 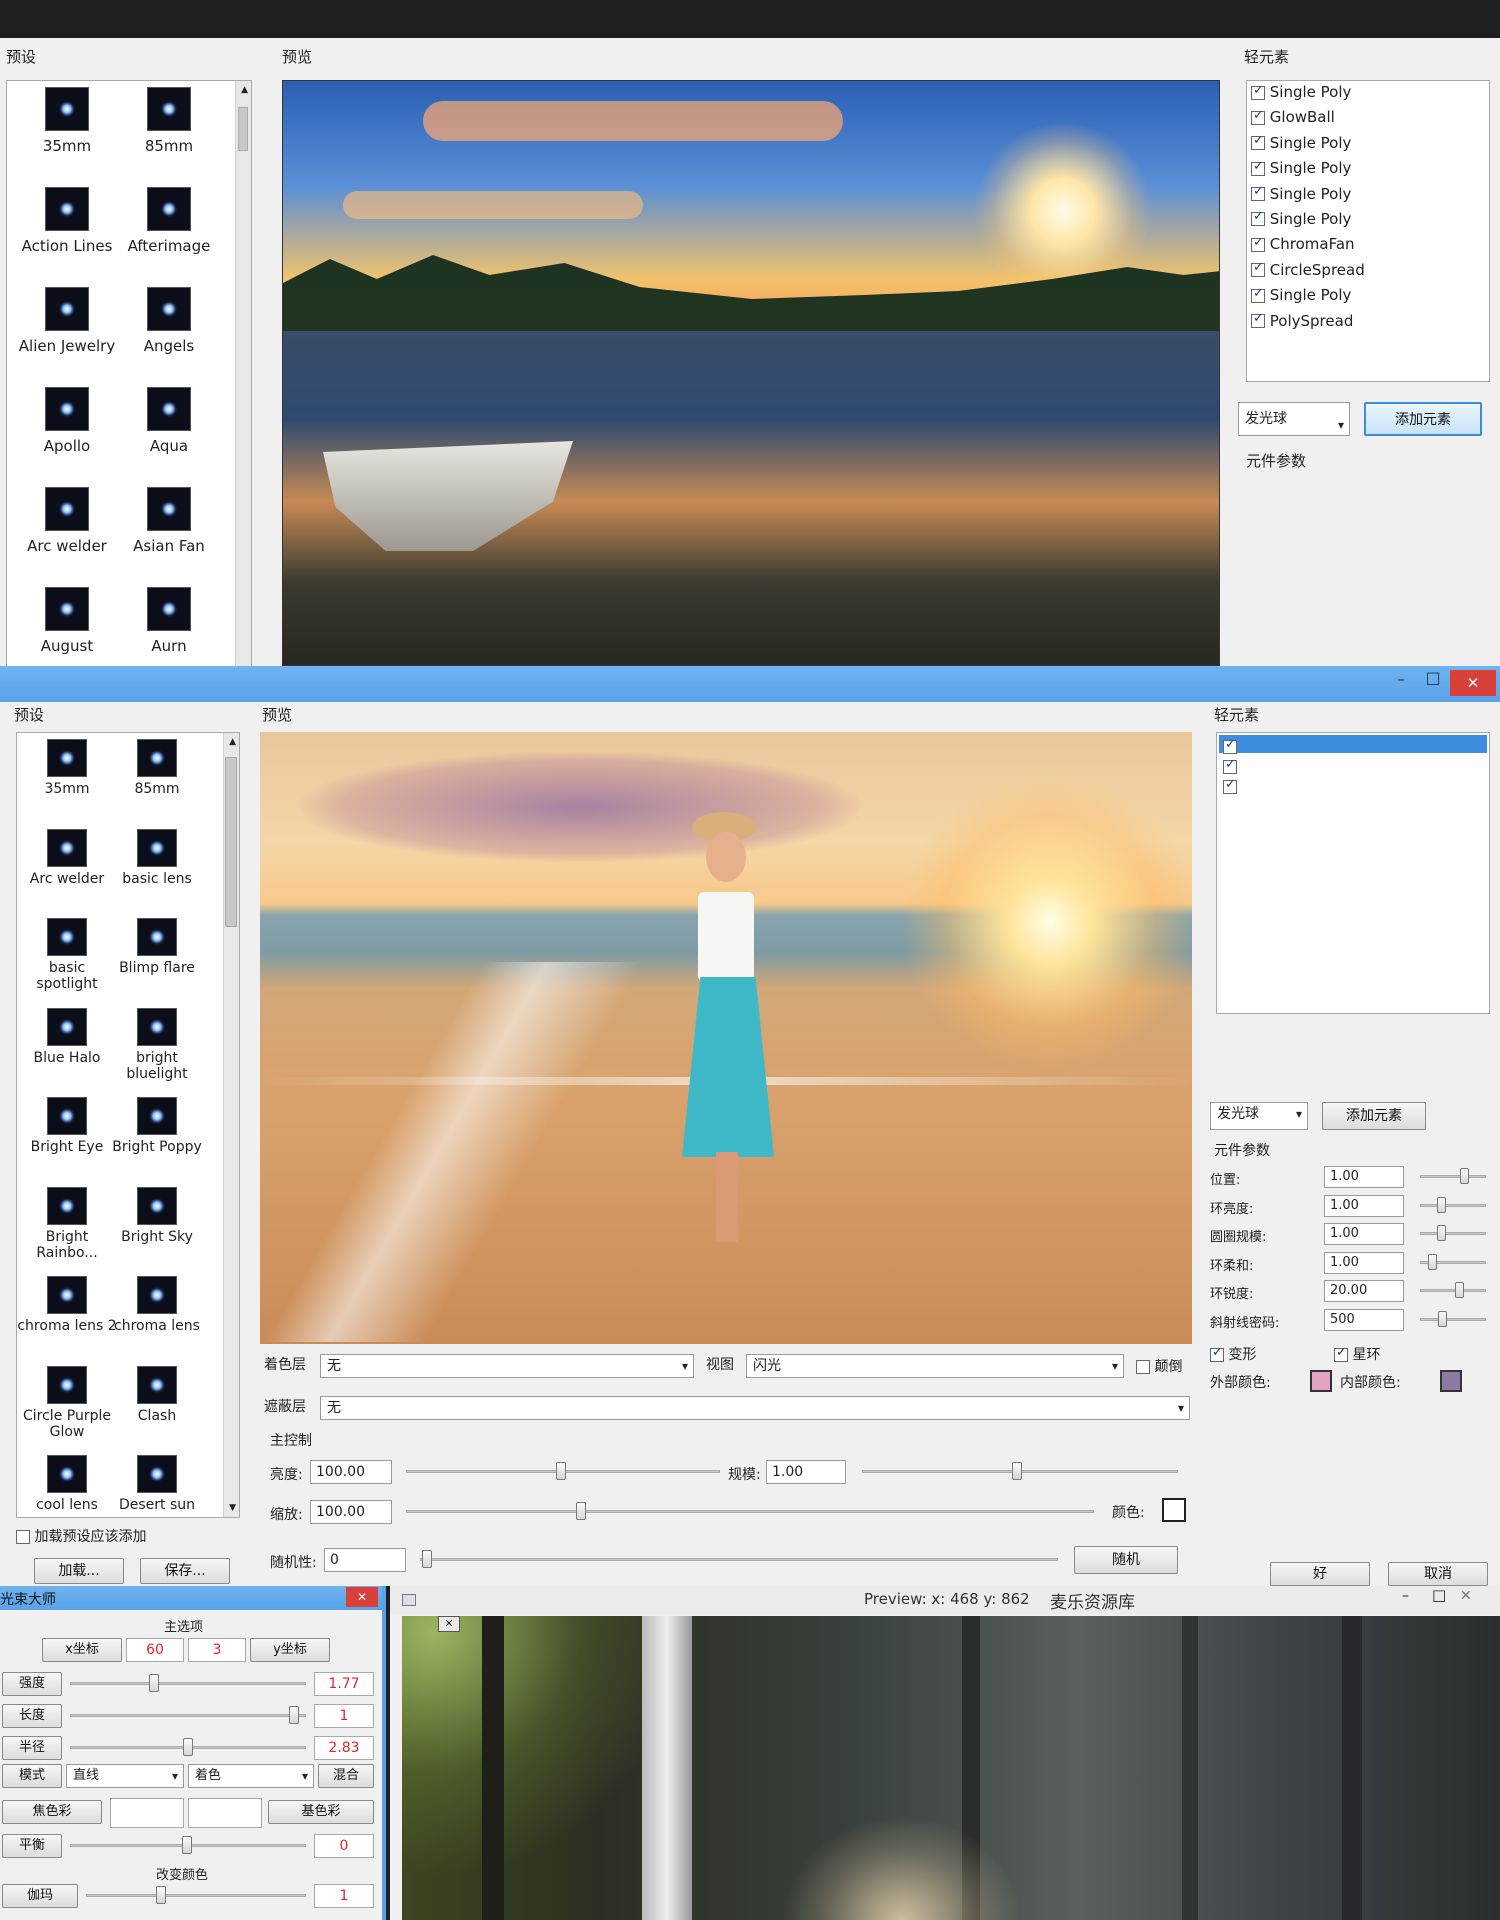 I want to click on random-input: 0, so click(x=365, y=1560).